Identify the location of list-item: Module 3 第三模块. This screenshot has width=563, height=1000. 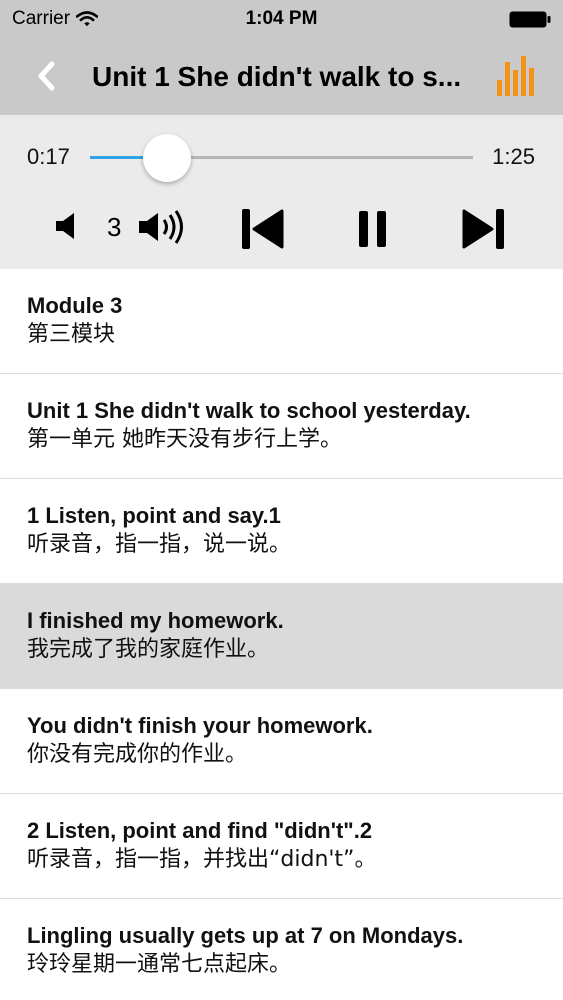
(281, 321).